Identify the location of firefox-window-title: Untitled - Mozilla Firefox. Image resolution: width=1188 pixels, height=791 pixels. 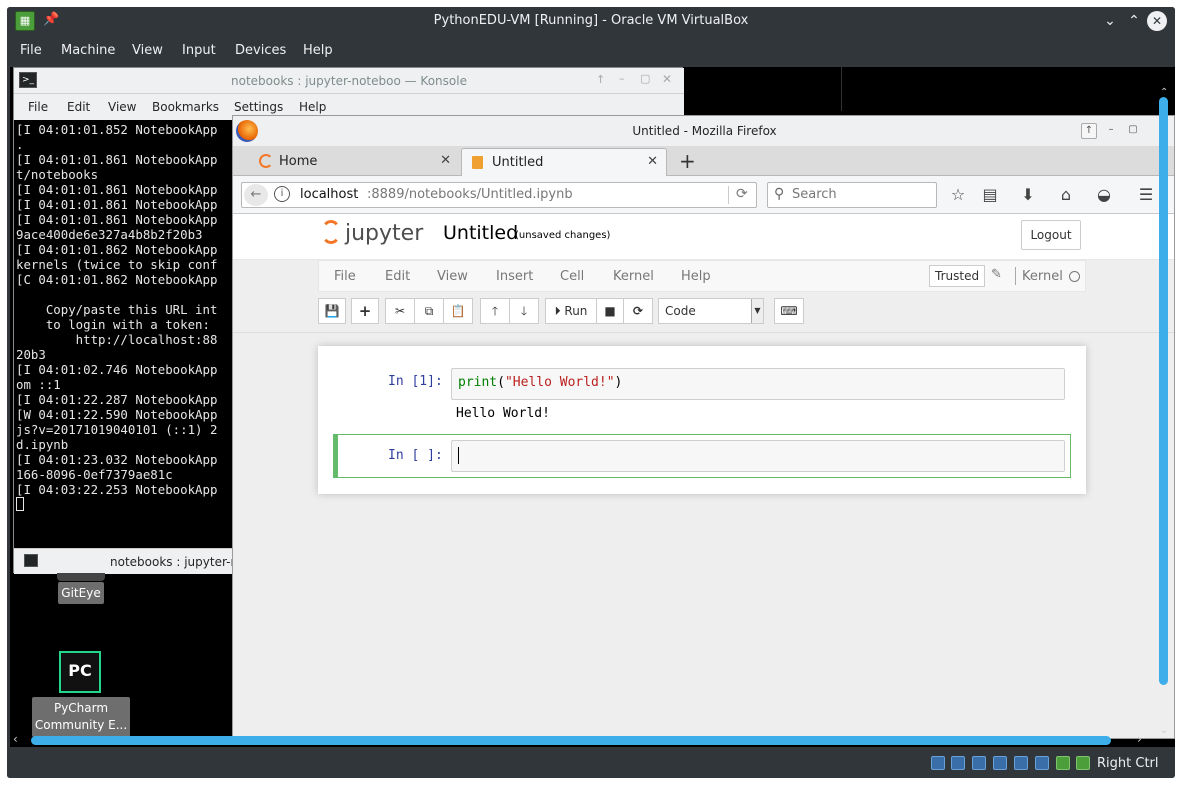
(704, 131).